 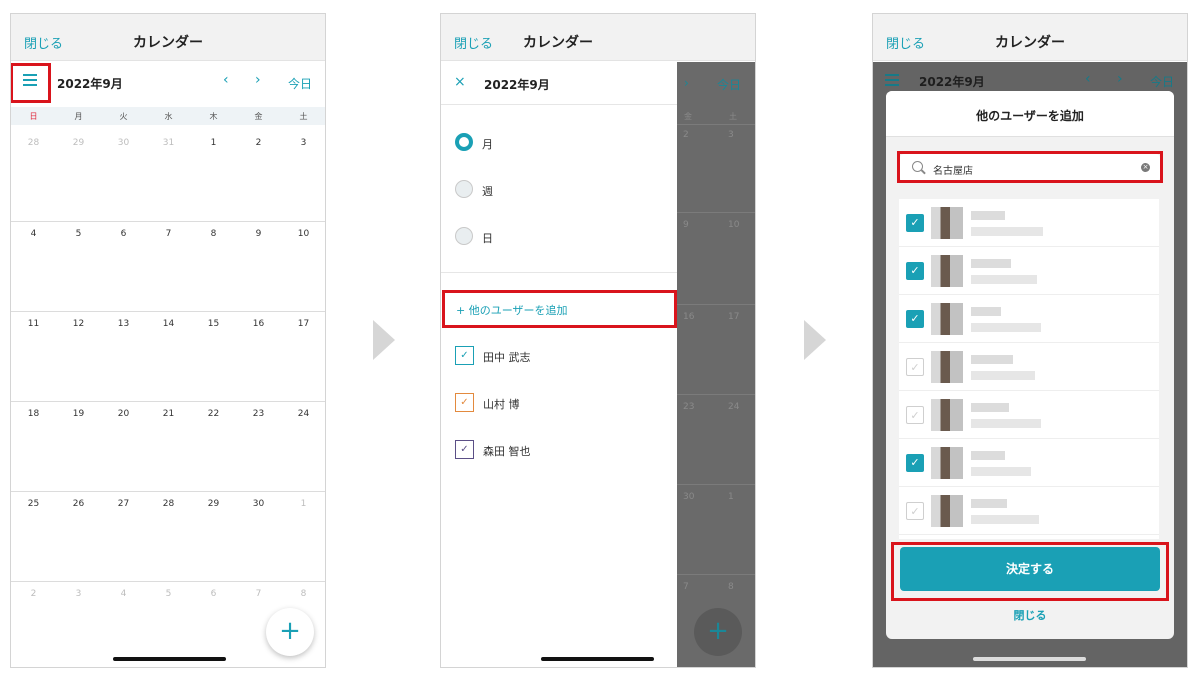 What do you see at coordinates (168, 324) in the screenshot?
I see `day-cell: 14` at bounding box center [168, 324].